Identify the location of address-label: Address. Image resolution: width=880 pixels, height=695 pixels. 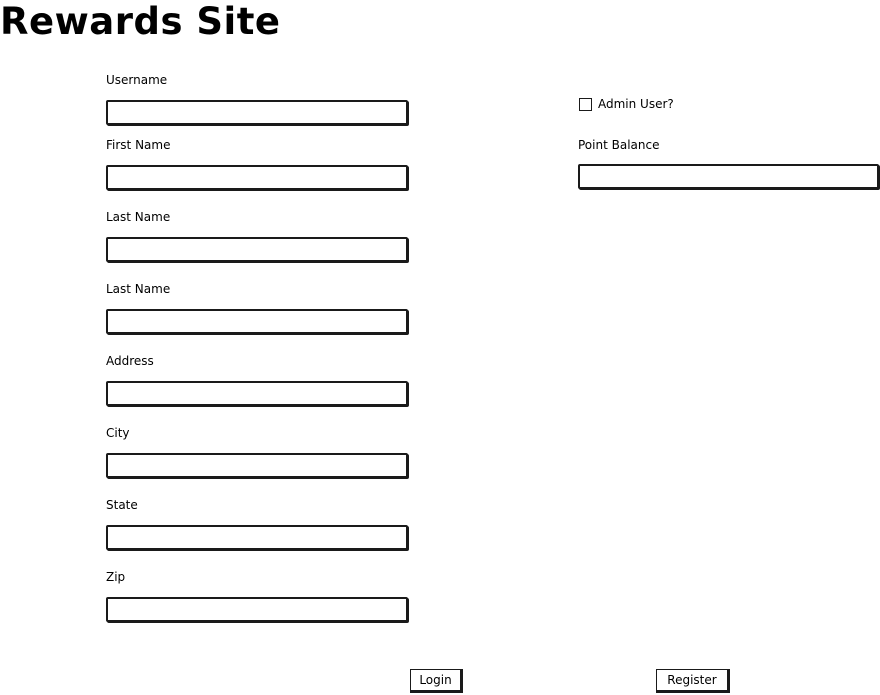
(130, 361).